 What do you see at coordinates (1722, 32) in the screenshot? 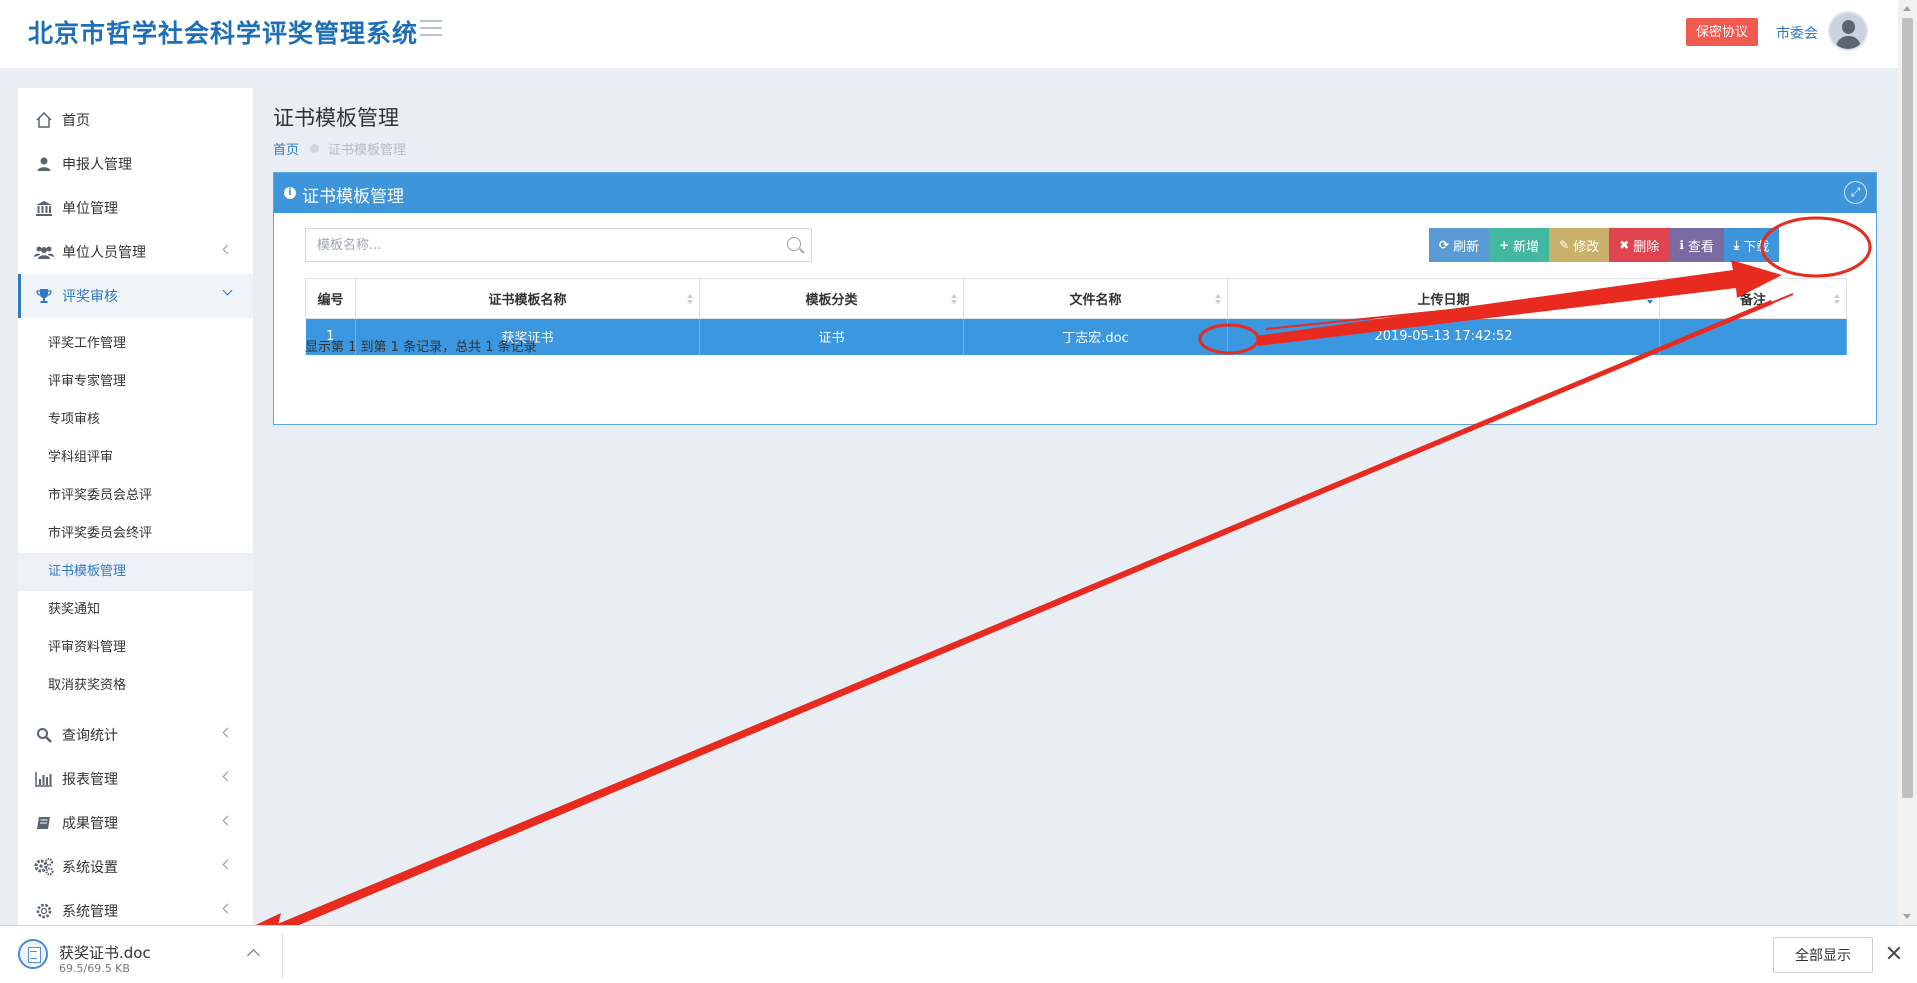
I see `confidentiality-agreement-button: 保密协议` at bounding box center [1722, 32].